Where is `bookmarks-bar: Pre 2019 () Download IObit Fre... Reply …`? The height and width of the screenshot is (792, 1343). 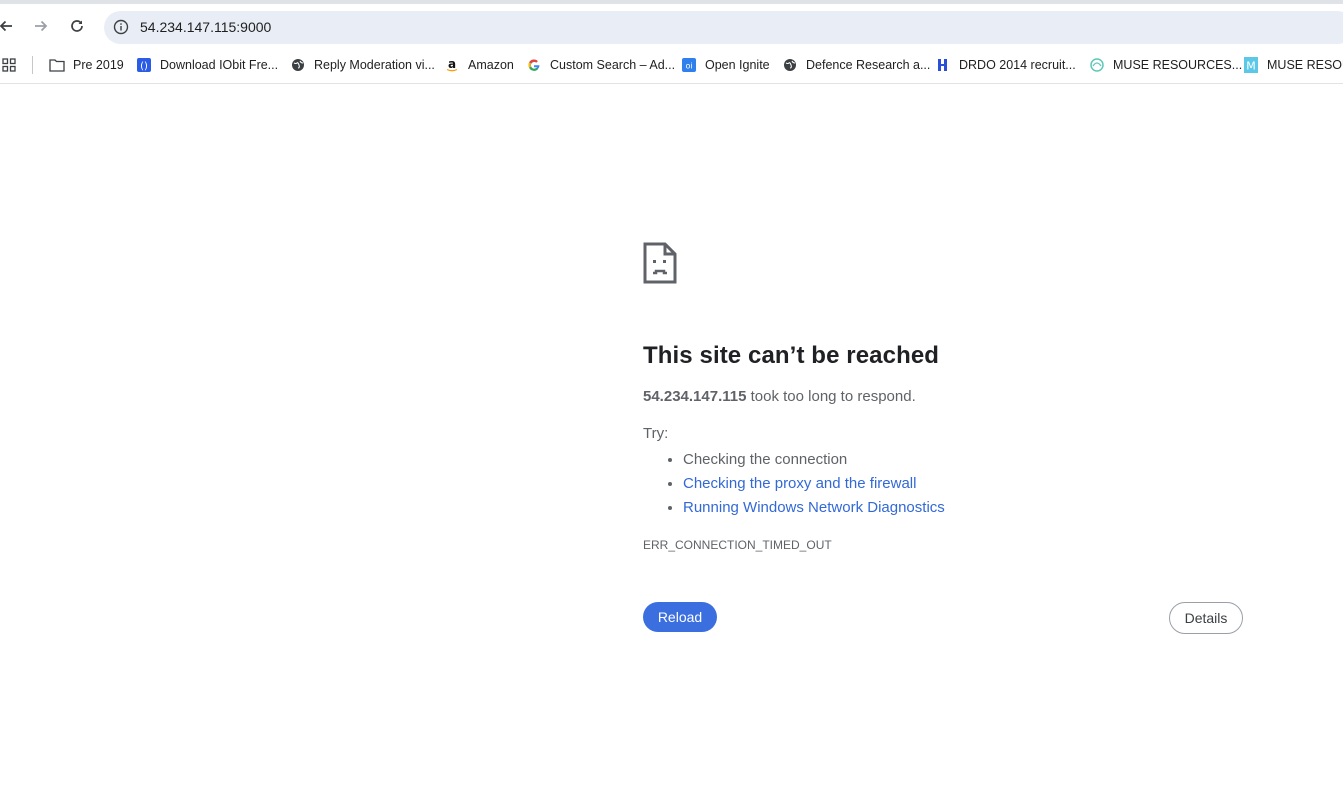
bookmarks-bar: Pre 2019 () Download IObit Fre... Reply … is located at coordinates (671, 65).